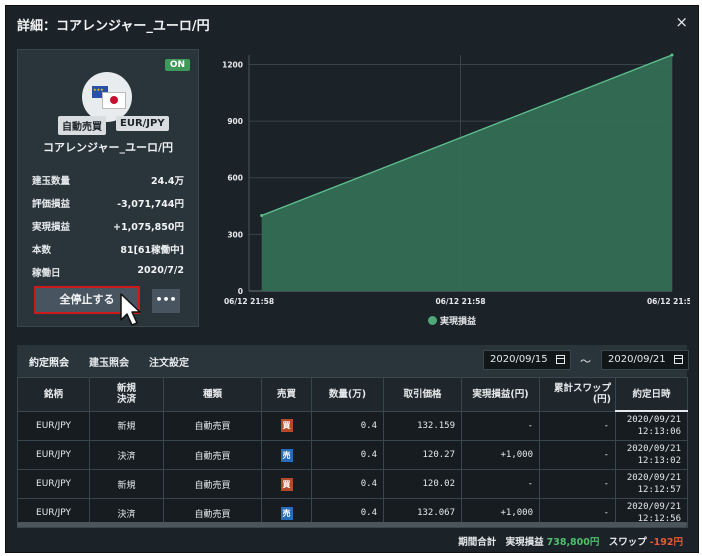  What do you see at coordinates (659, 461) in the screenshot?
I see `exec-time: 12:13:02` at bounding box center [659, 461].